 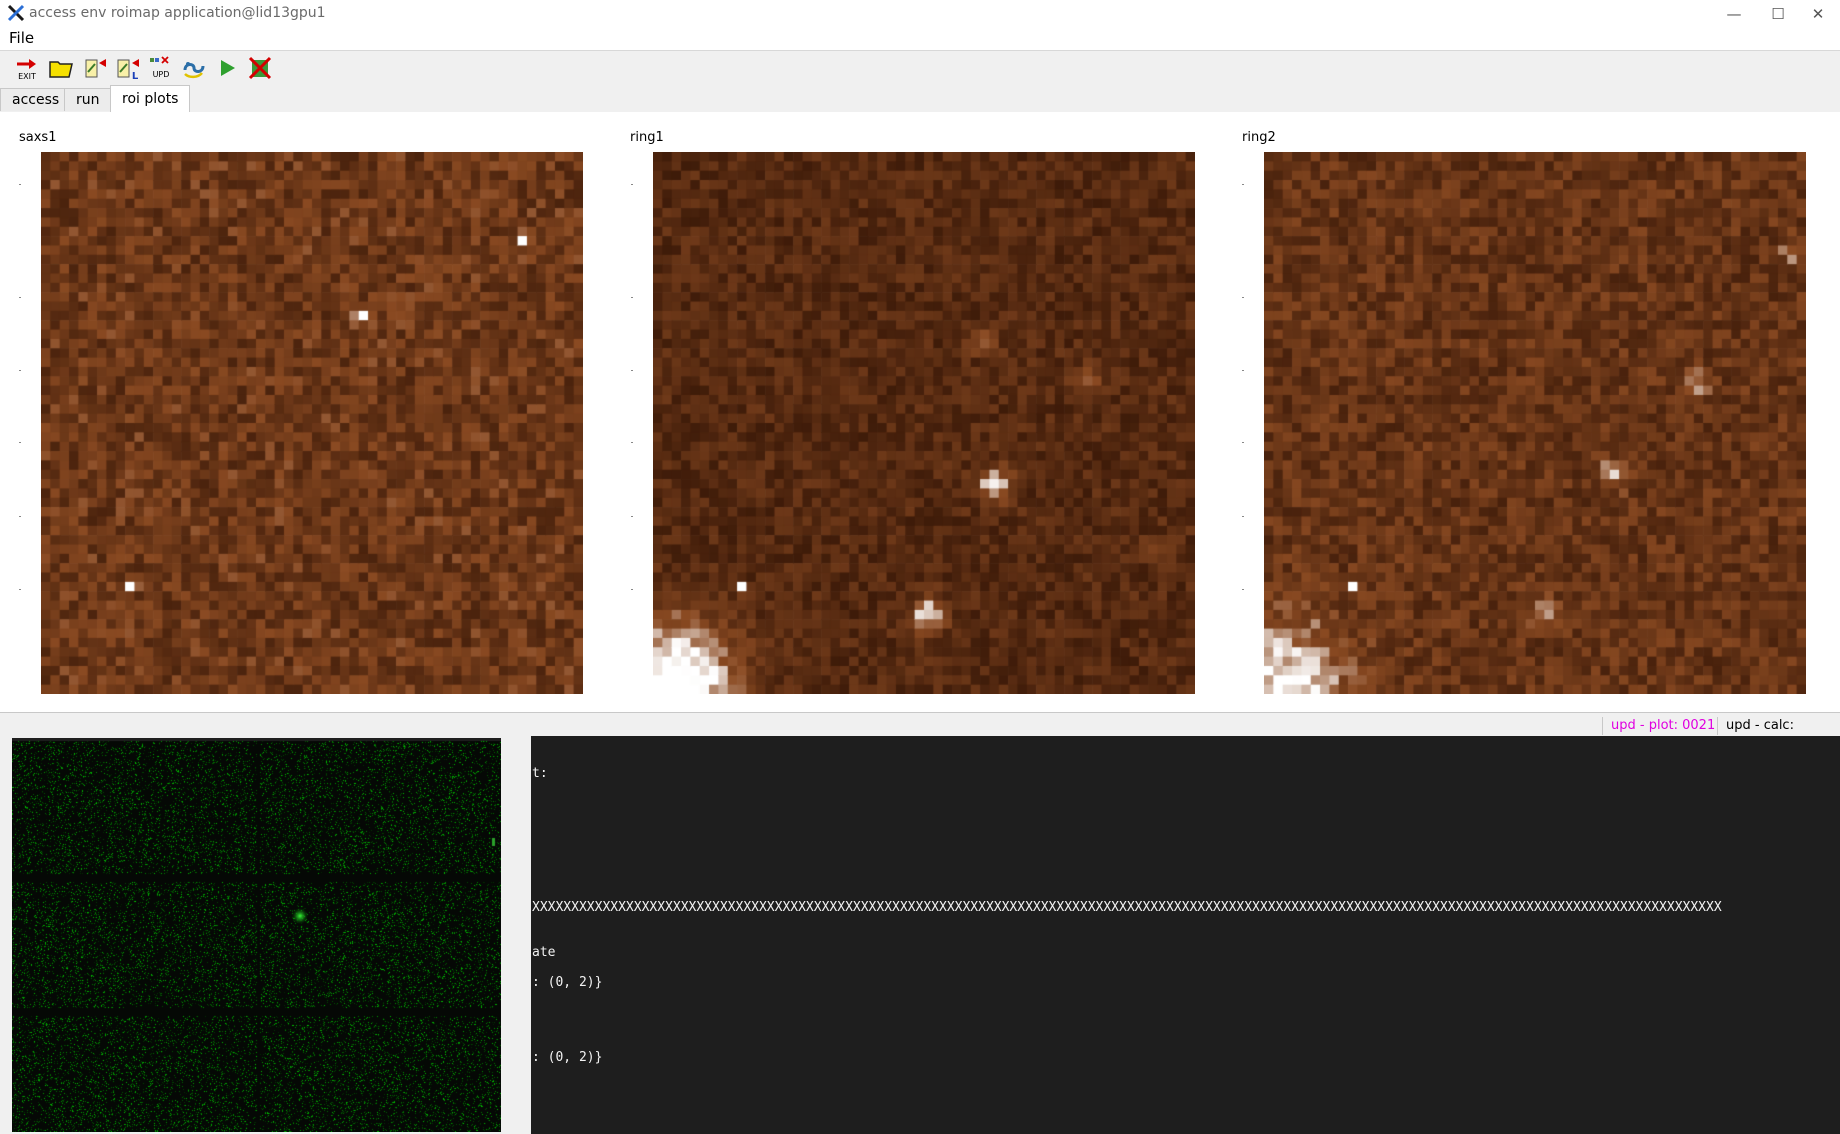 I want to click on stop-icon, so click(x=260, y=68).